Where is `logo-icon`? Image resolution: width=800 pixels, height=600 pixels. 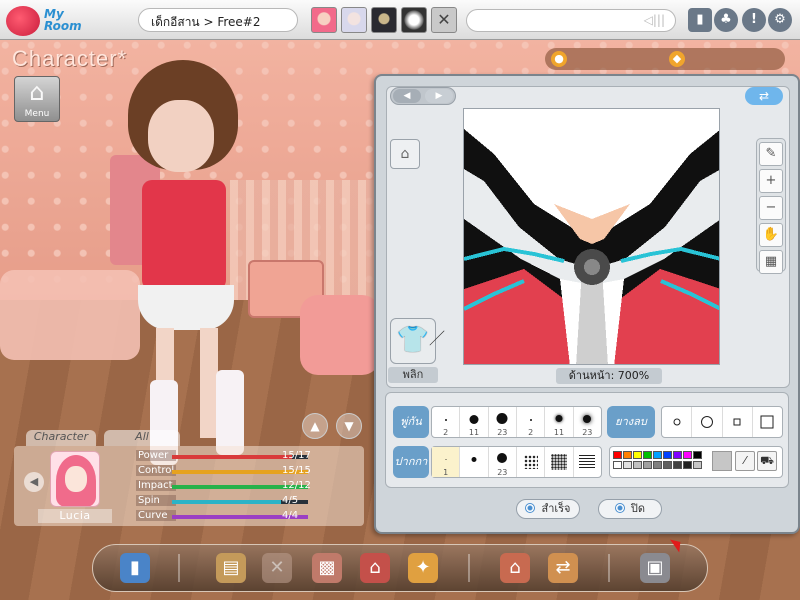 logo-icon is located at coordinates (23, 21).